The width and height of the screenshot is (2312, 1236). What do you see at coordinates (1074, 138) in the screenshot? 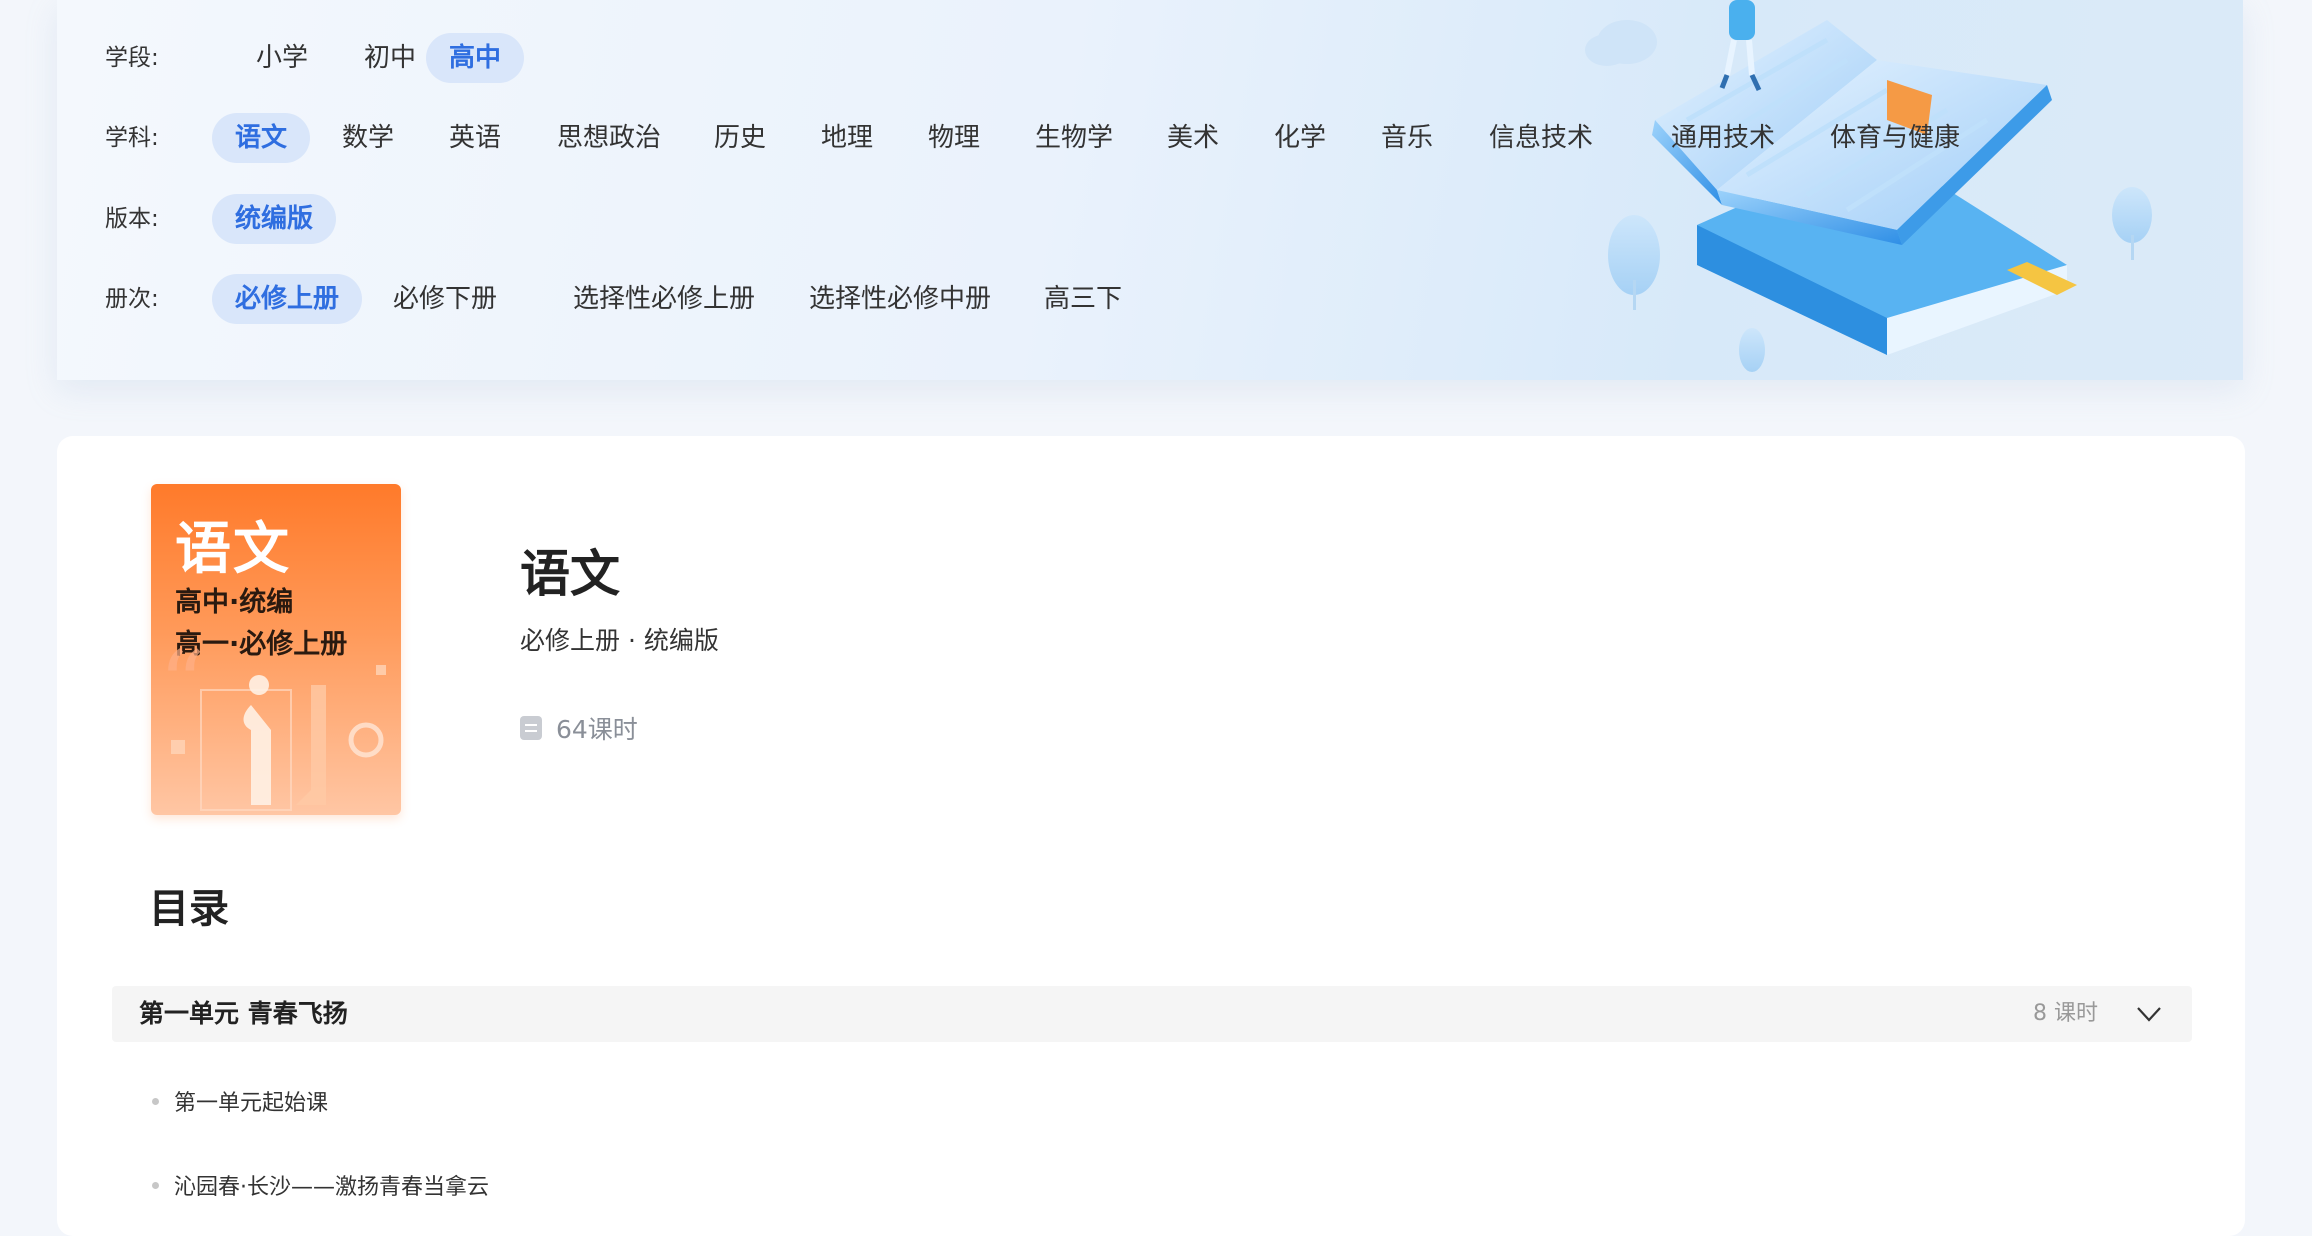
I see `subject-option-biology: 生物学` at bounding box center [1074, 138].